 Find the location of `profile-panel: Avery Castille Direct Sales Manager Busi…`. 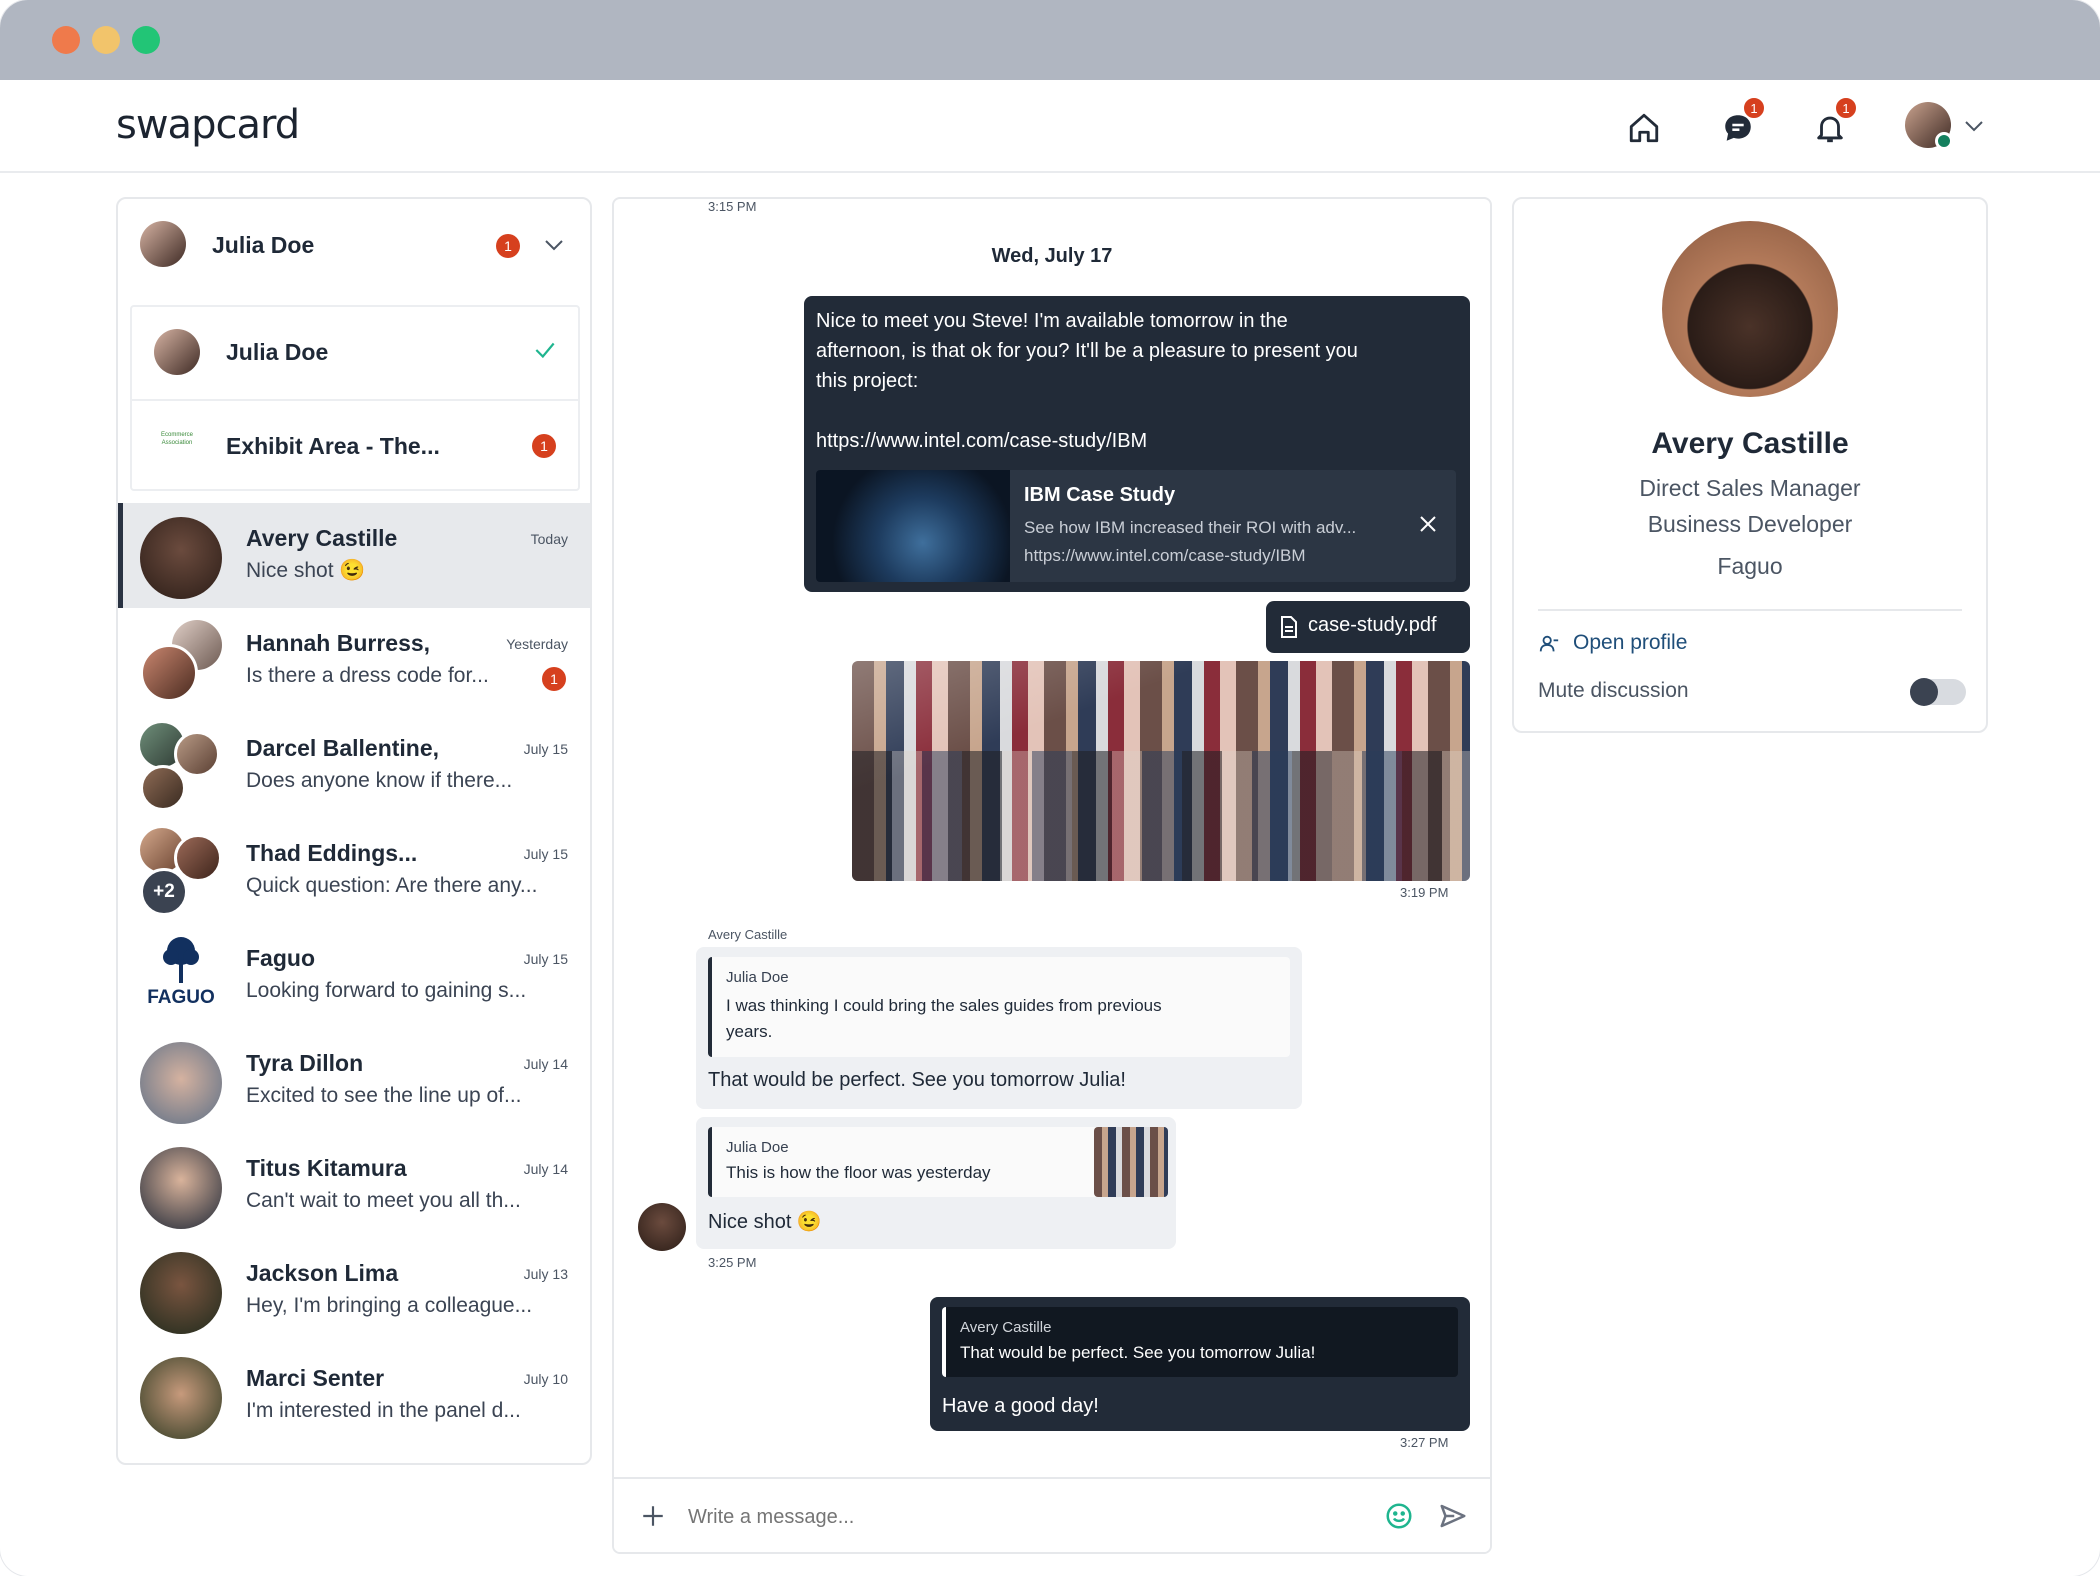

profile-panel: Avery Castille Direct Sales Manager Busi… is located at coordinates (1750, 465).